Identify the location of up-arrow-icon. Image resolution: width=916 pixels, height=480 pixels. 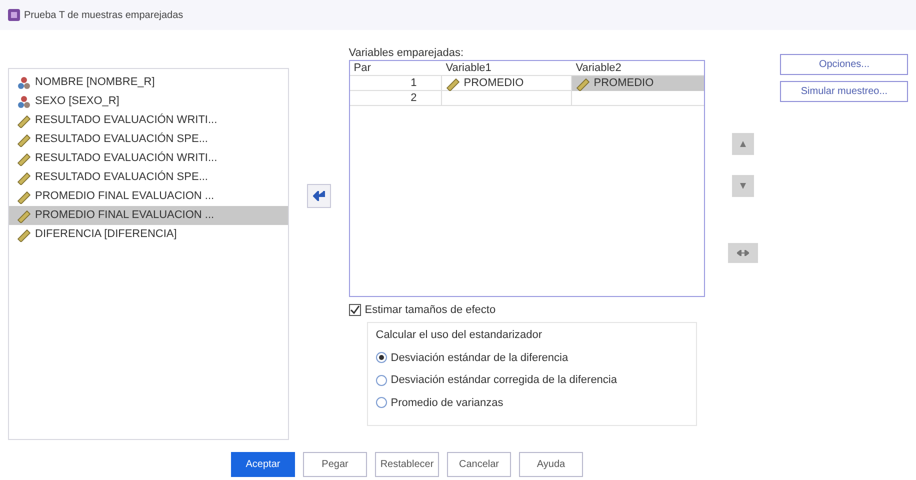
(743, 144).